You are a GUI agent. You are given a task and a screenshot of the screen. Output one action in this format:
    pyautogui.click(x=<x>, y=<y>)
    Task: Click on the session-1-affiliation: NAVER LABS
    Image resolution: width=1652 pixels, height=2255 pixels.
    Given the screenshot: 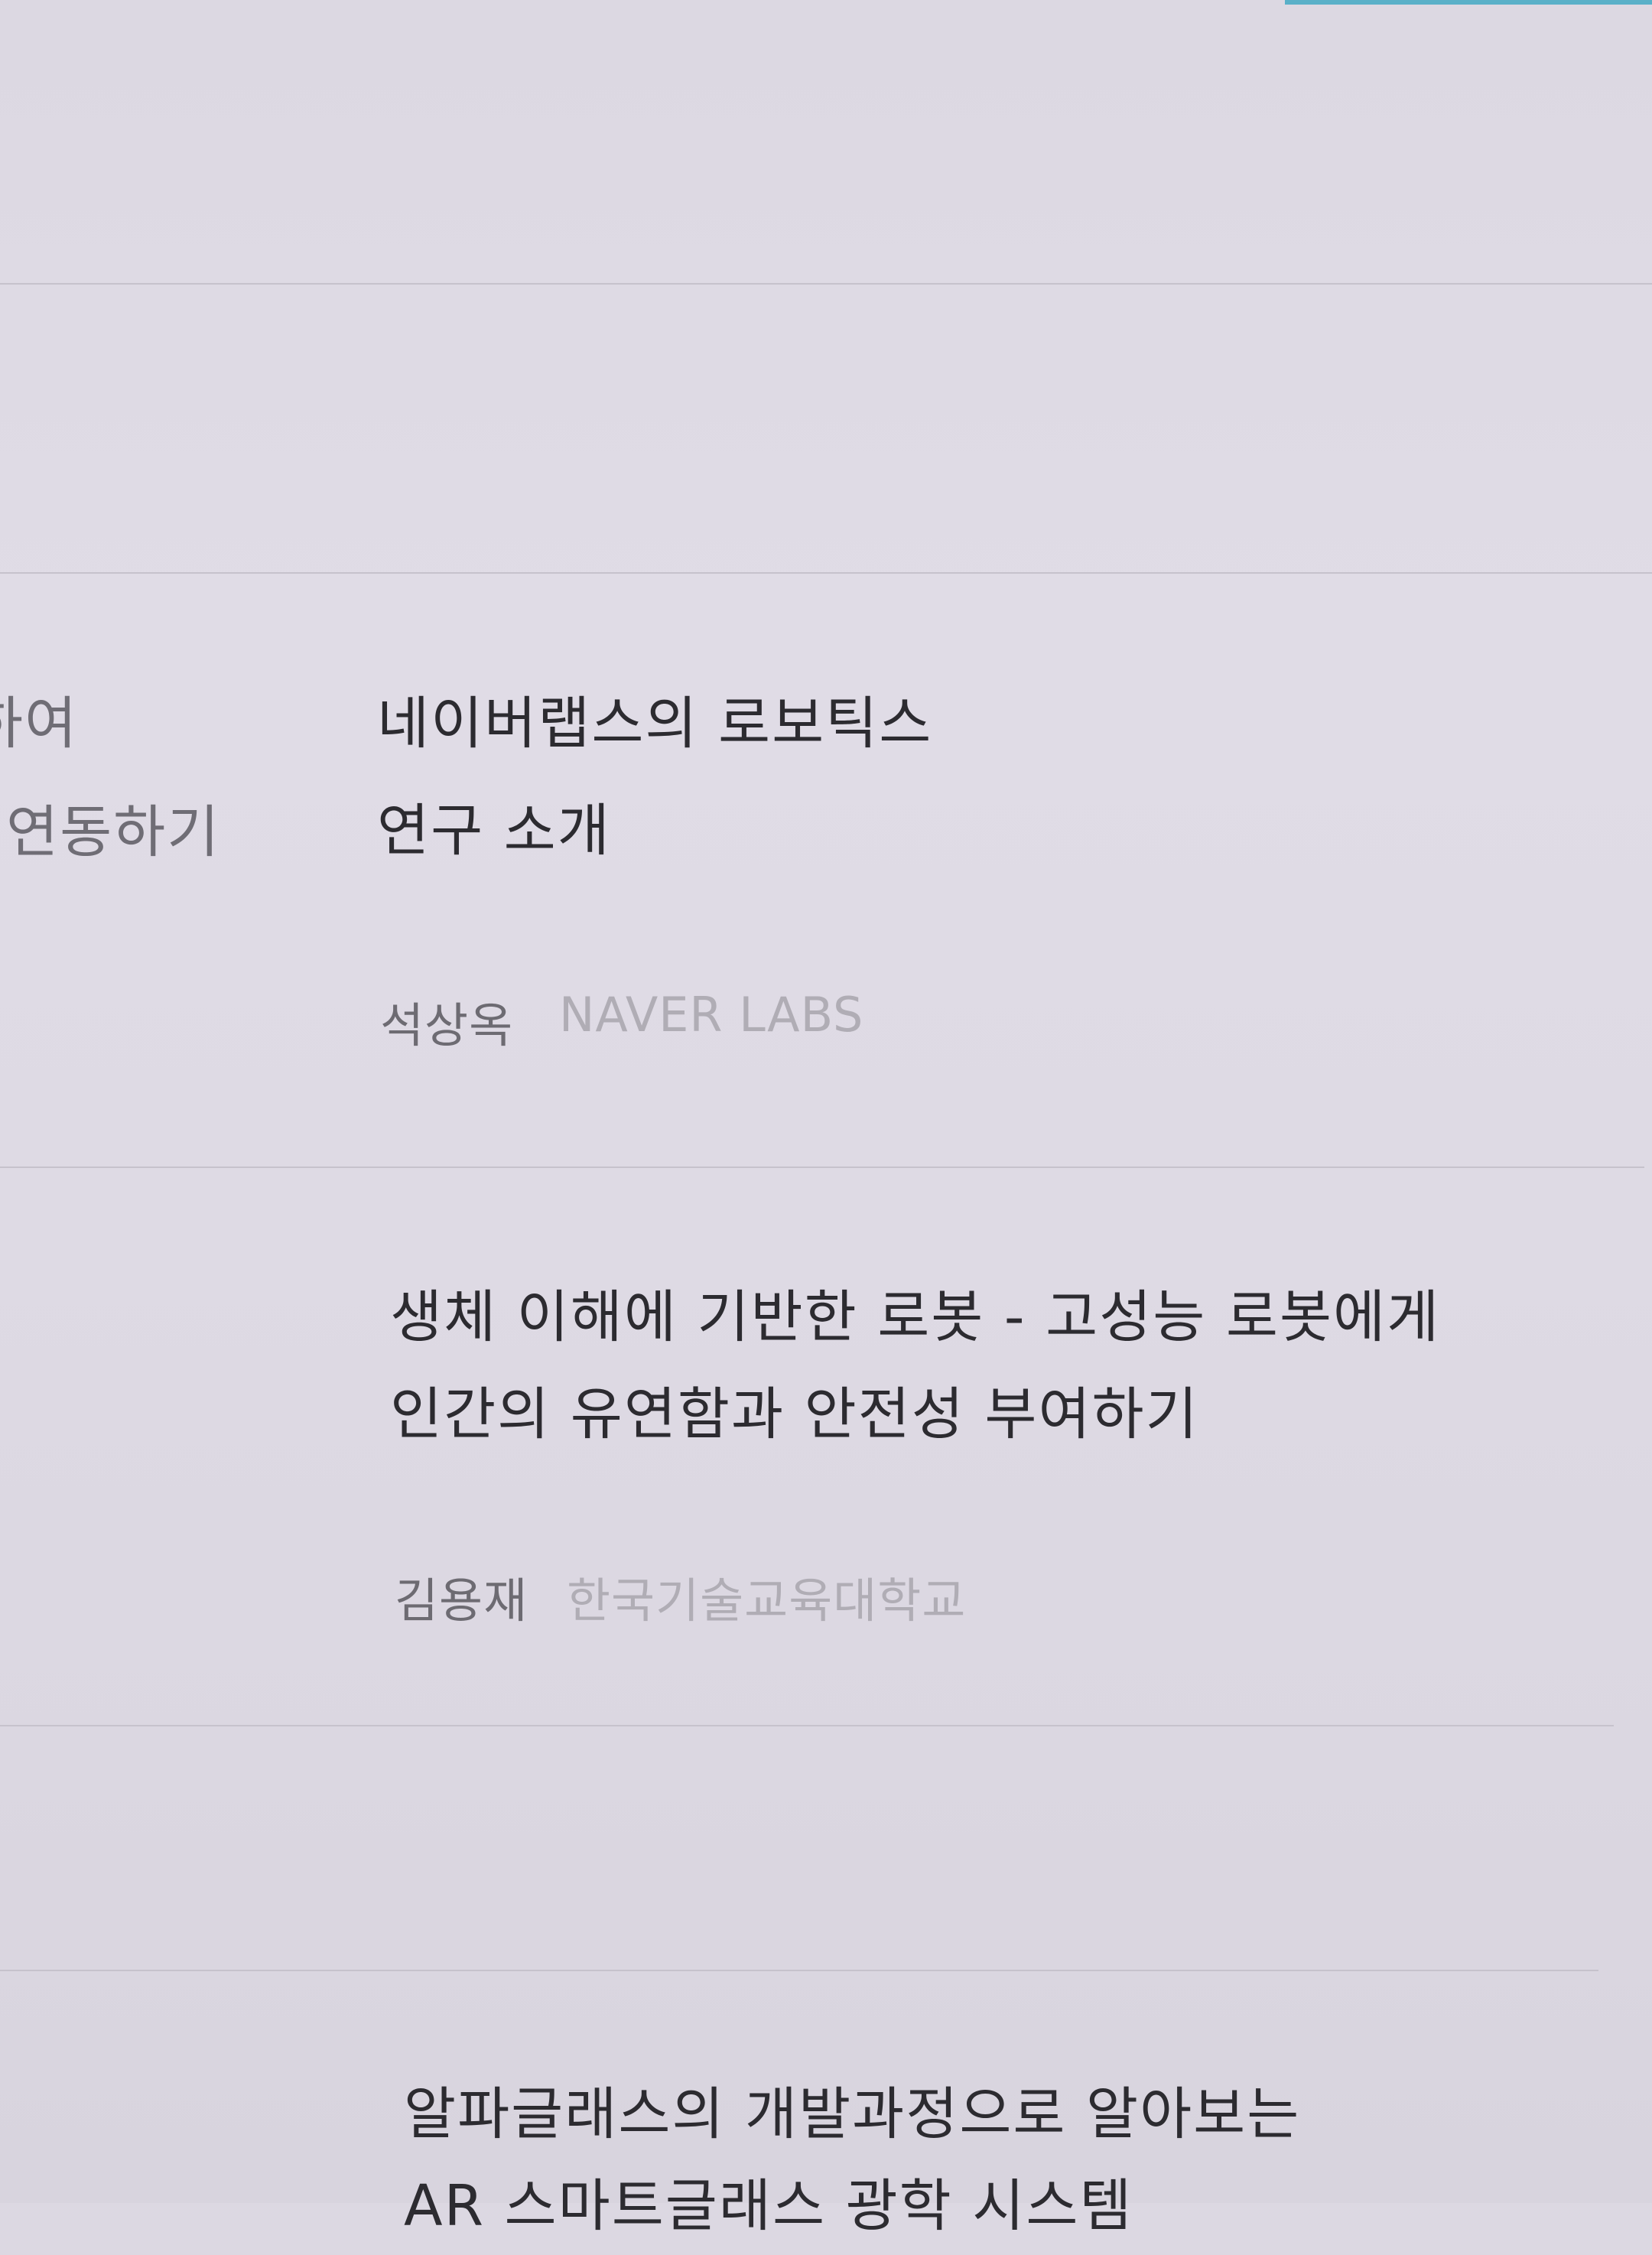 What is the action you would take?
    pyautogui.click(x=711, y=1015)
    